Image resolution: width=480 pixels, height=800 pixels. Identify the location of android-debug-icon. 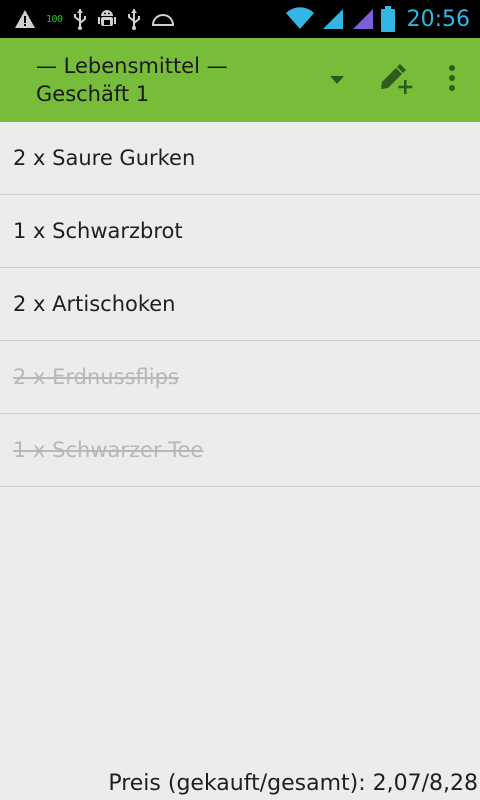
(107, 19).